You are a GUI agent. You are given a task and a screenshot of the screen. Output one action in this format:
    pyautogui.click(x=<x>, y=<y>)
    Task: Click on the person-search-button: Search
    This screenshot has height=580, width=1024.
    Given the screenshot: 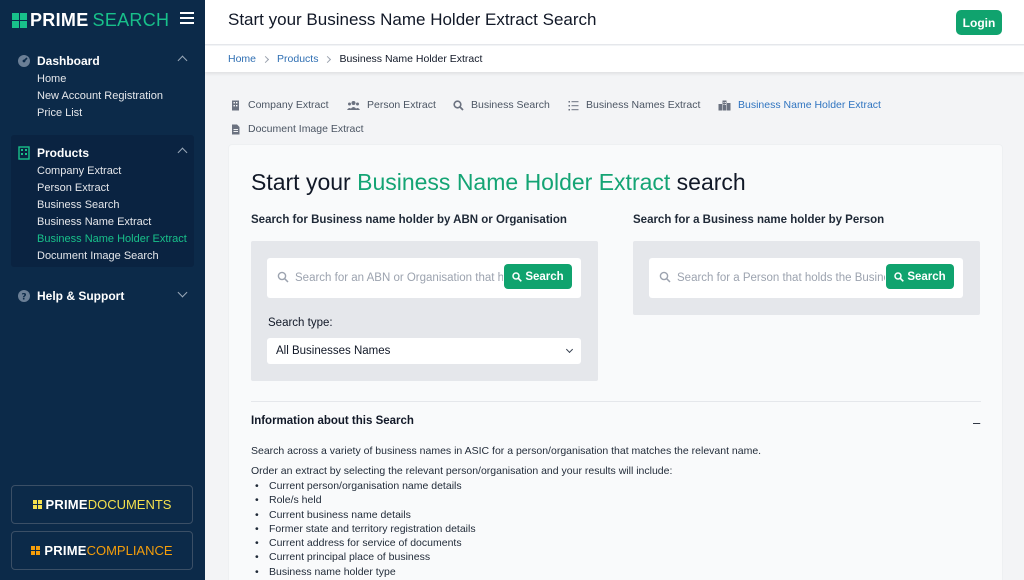 What is the action you would take?
    pyautogui.click(x=920, y=276)
    